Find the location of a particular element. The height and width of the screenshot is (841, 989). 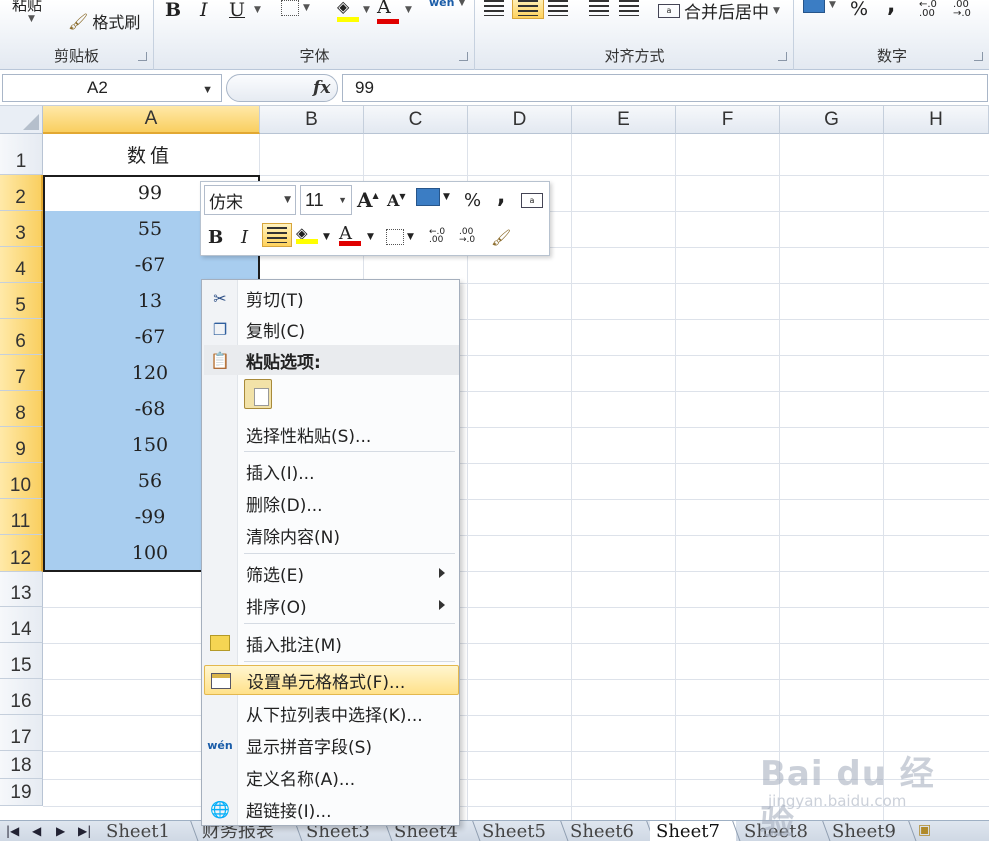

format-painter-button: 🖌 格式刷 is located at coordinates (104, 21).